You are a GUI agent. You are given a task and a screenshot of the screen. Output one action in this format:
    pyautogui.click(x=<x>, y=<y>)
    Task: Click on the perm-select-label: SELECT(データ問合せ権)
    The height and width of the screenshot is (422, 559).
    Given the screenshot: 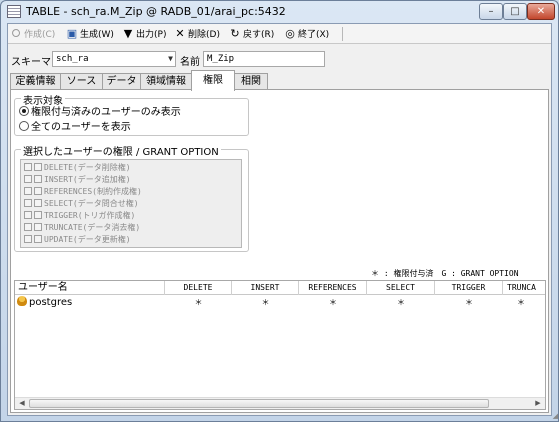 What is the action you would take?
    pyautogui.click(x=91, y=203)
    